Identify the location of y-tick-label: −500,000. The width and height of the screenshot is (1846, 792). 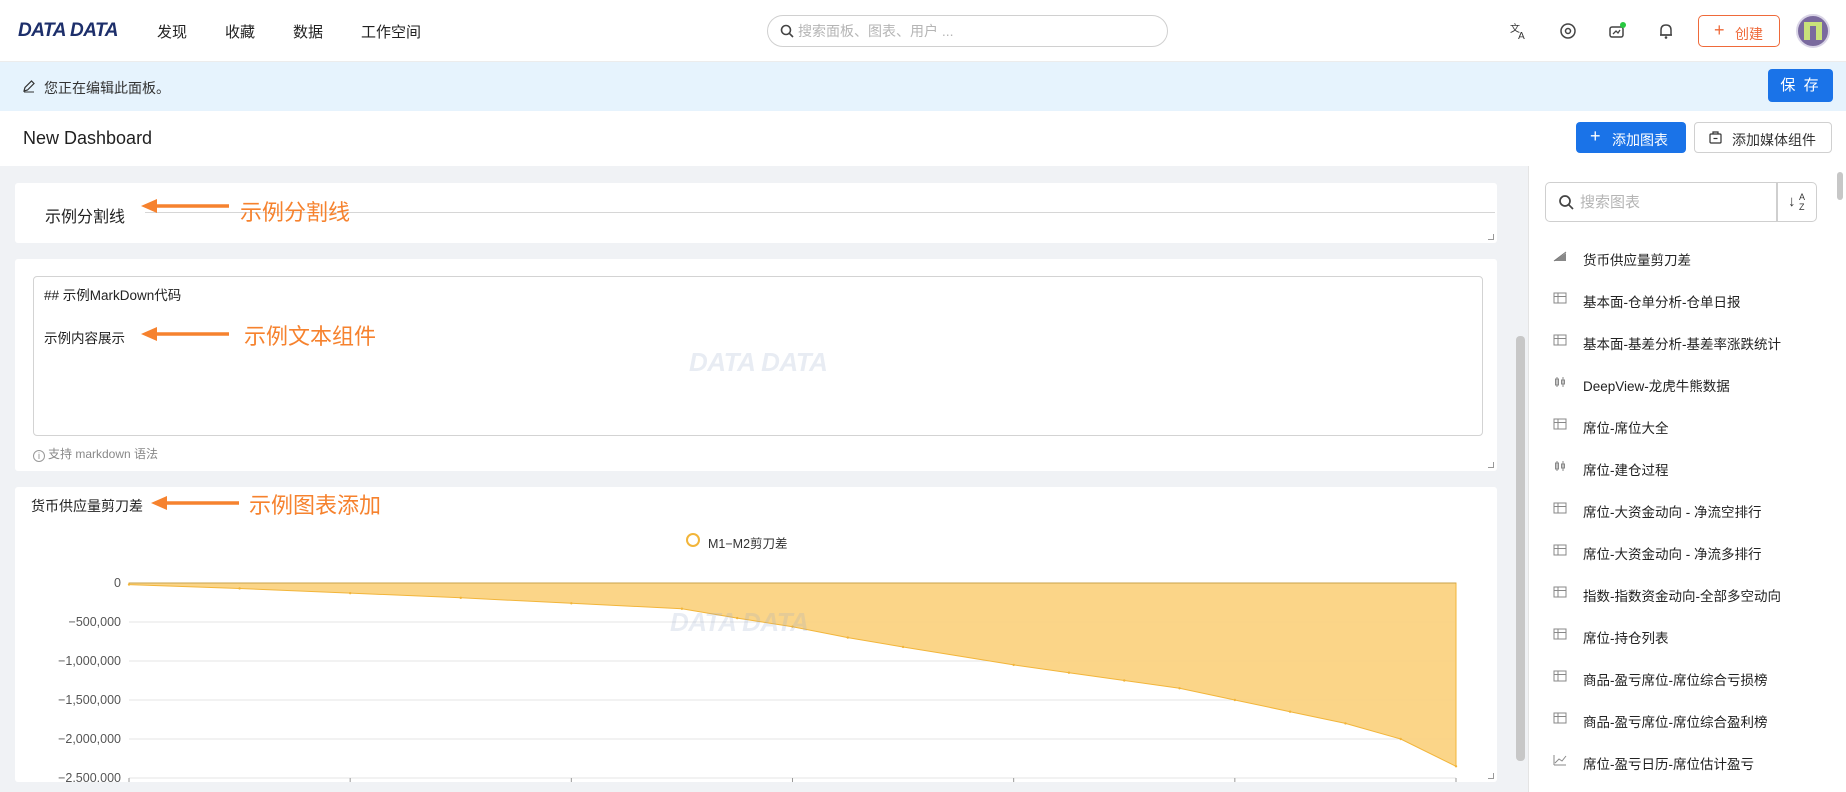
(95, 622).